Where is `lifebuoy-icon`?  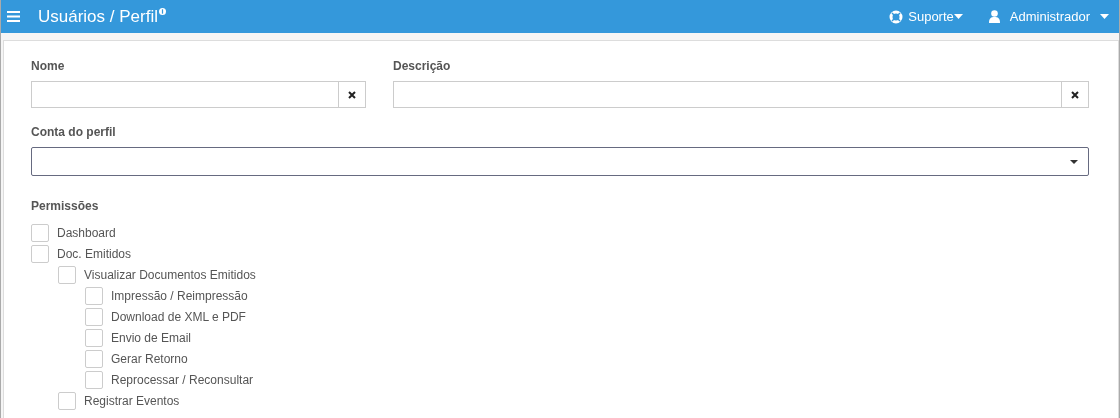
lifebuoy-icon is located at coordinates (896, 16).